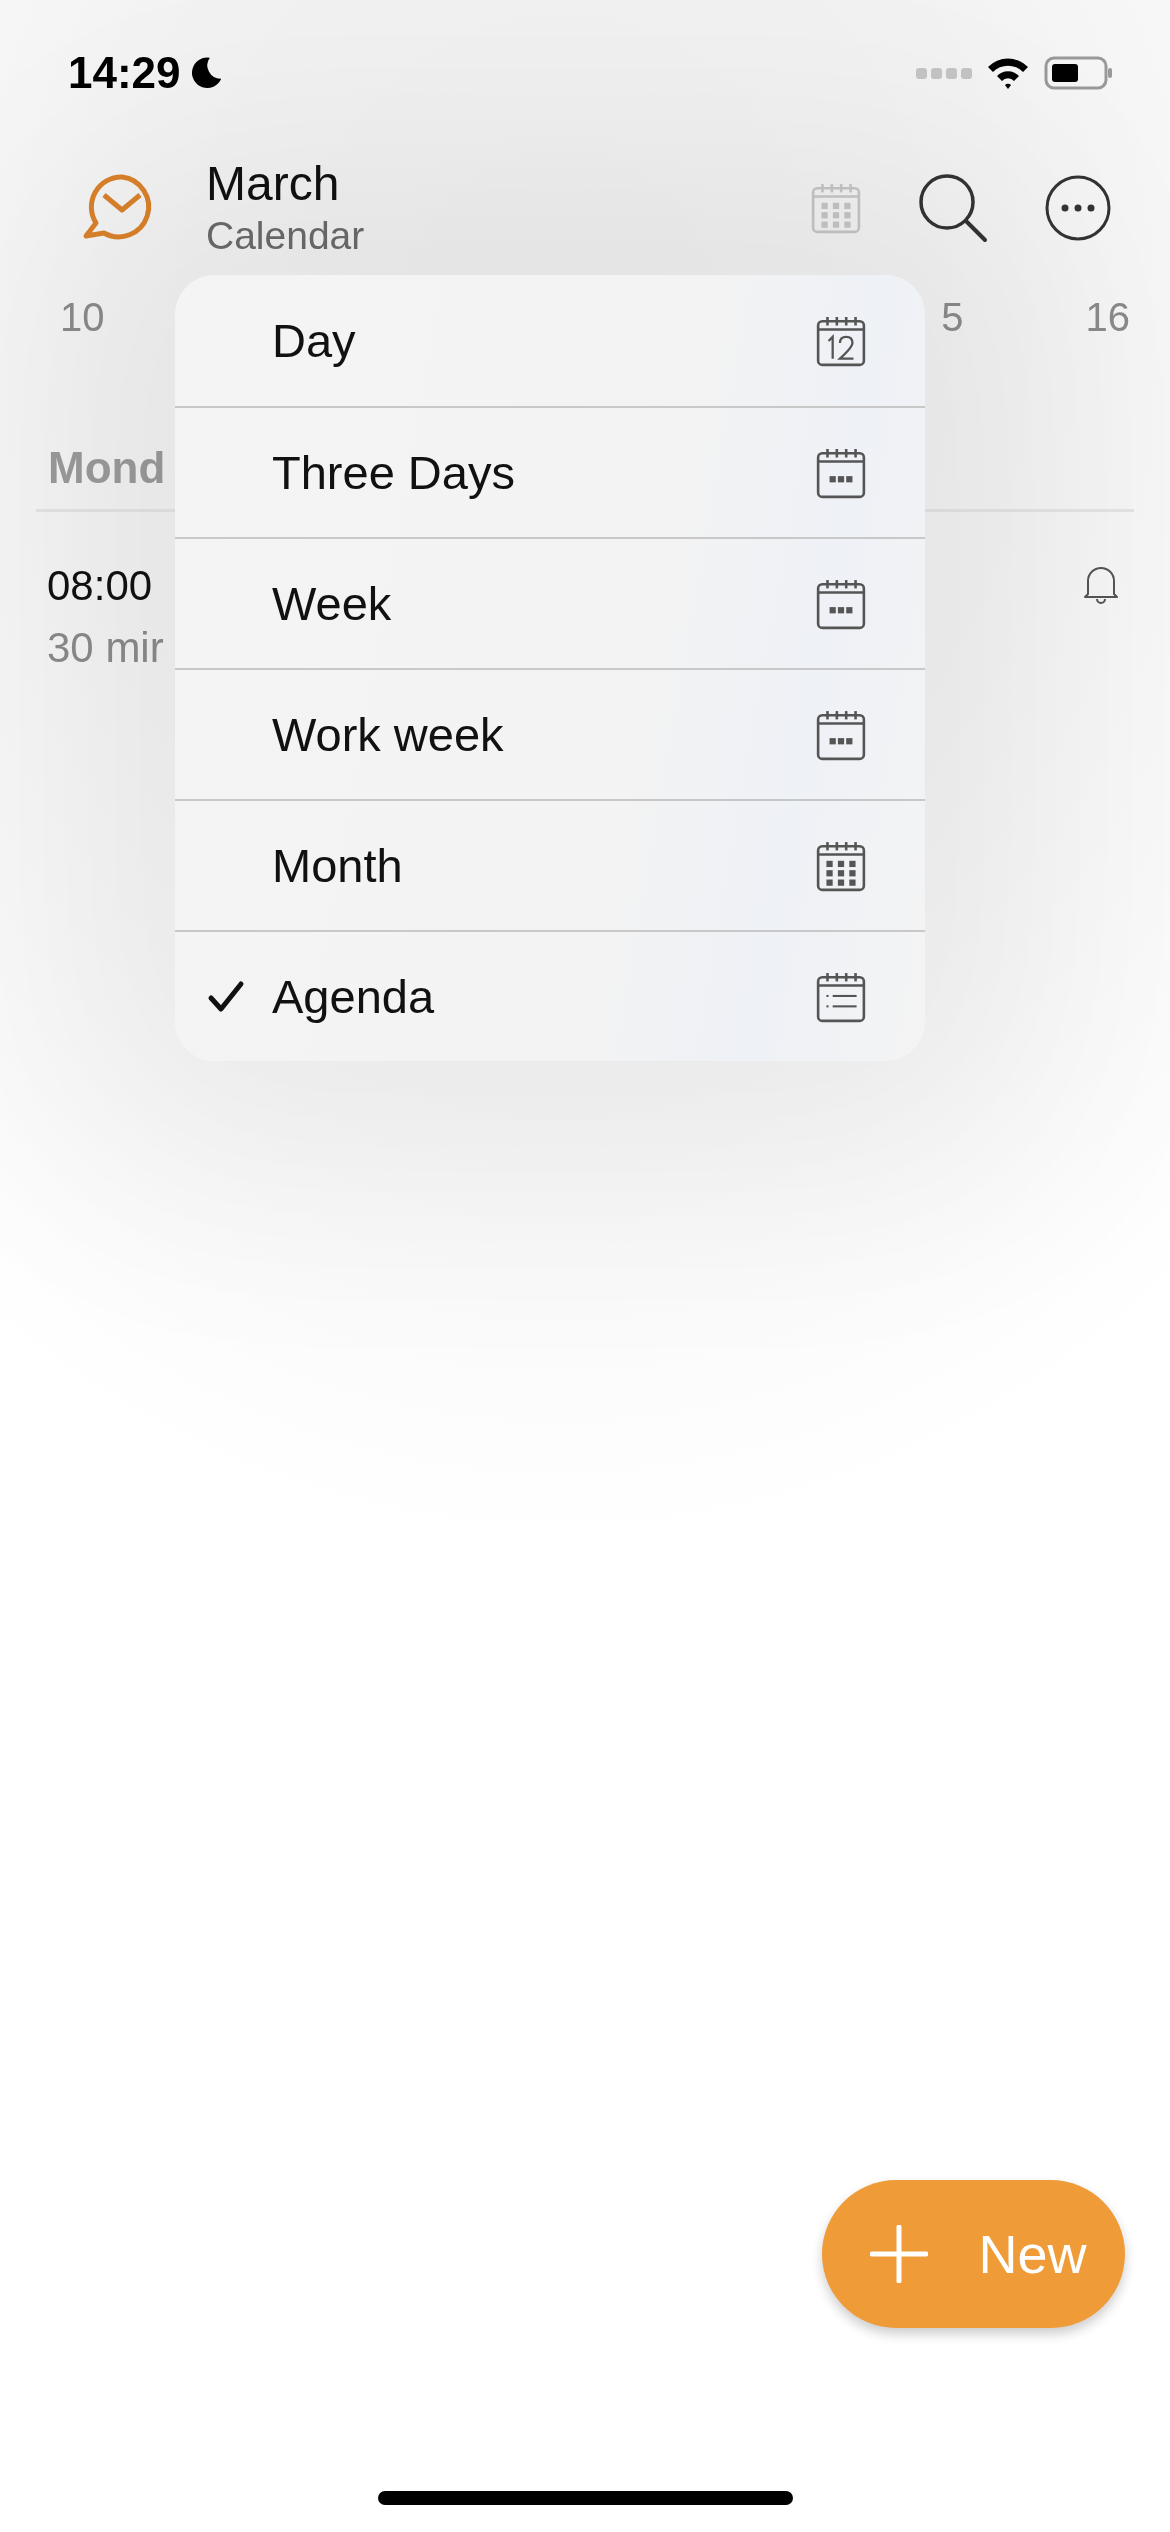  What do you see at coordinates (550, 995) in the screenshot?
I see `menu-item: Agenda` at bounding box center [550, 995].